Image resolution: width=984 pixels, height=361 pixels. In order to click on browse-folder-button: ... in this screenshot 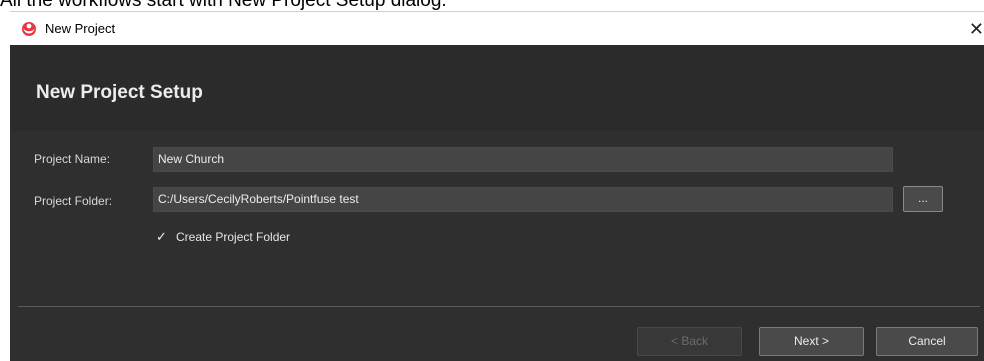, I will do `click(923, 199)`.